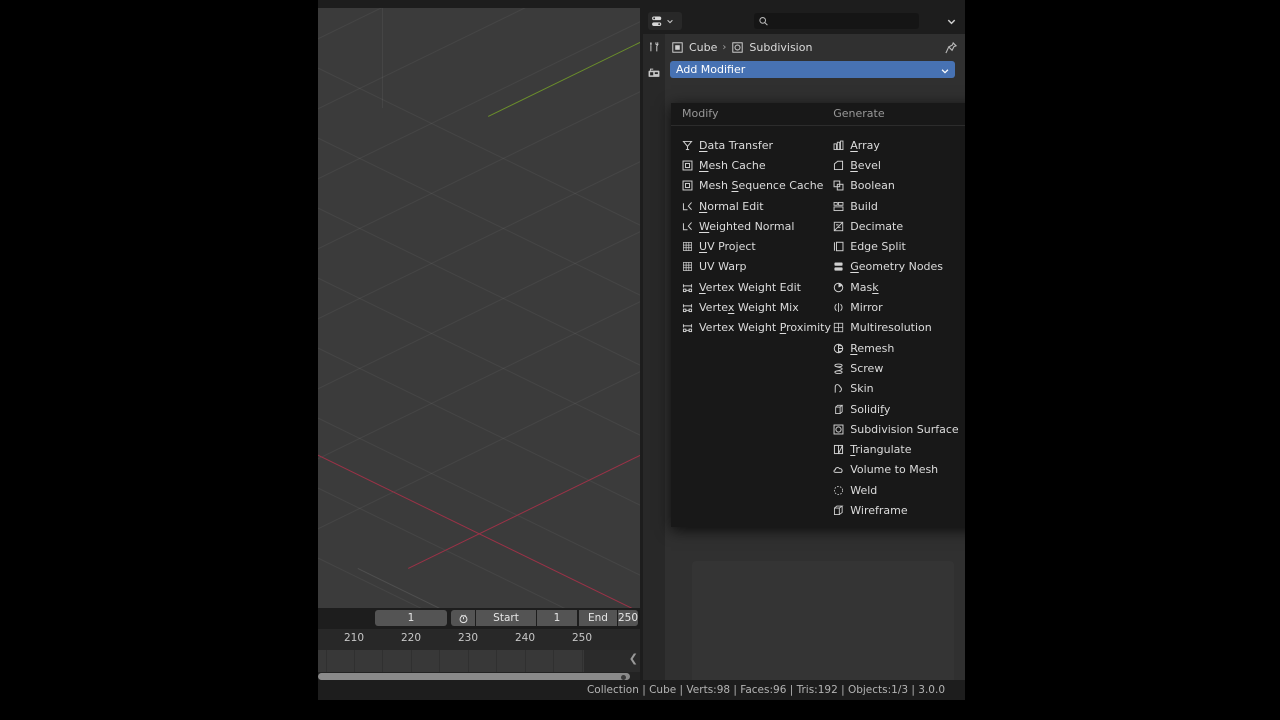 This screenshot has height=720, width=1280. What do you see at coordinates (838, 145) in the screenshot?
I see `array-icon` at bounding box center [838, 145].